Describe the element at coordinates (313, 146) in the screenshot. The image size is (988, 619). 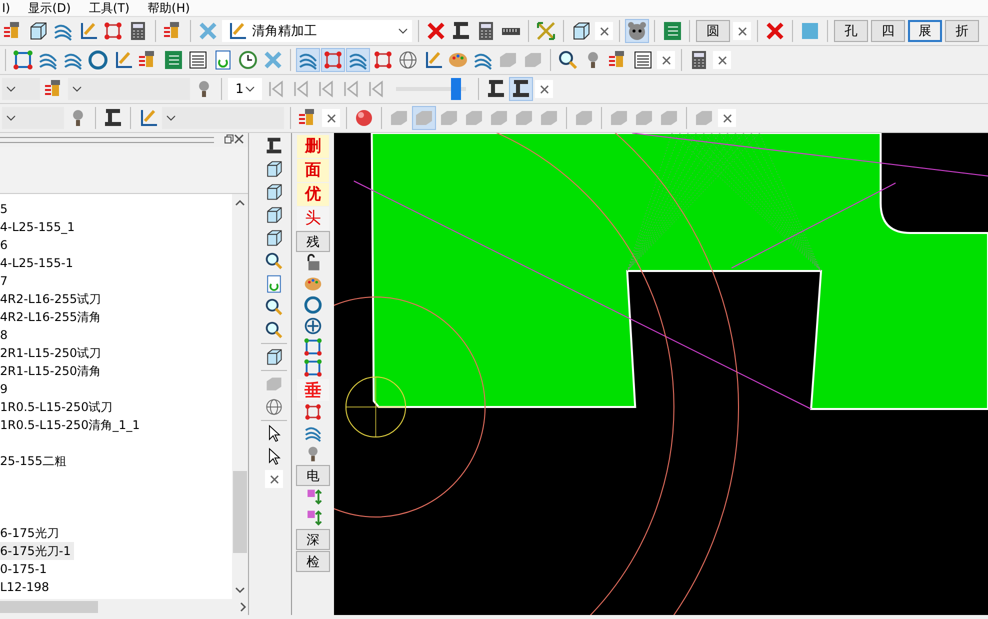
I see `side-button: 删` at that location.